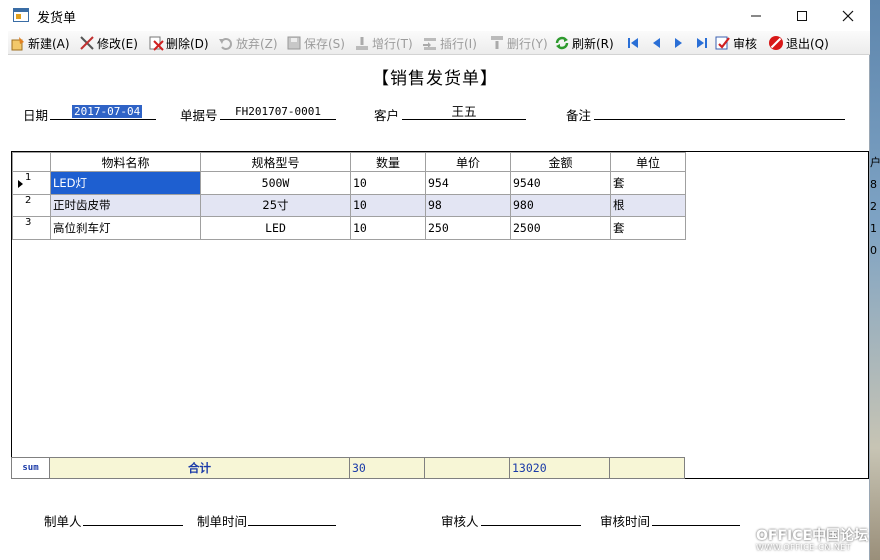 This screenshot has width=880, height=560. Describe the element at coordinates (20, 184) in the screenshot. I see `current-row-marker` at that location.